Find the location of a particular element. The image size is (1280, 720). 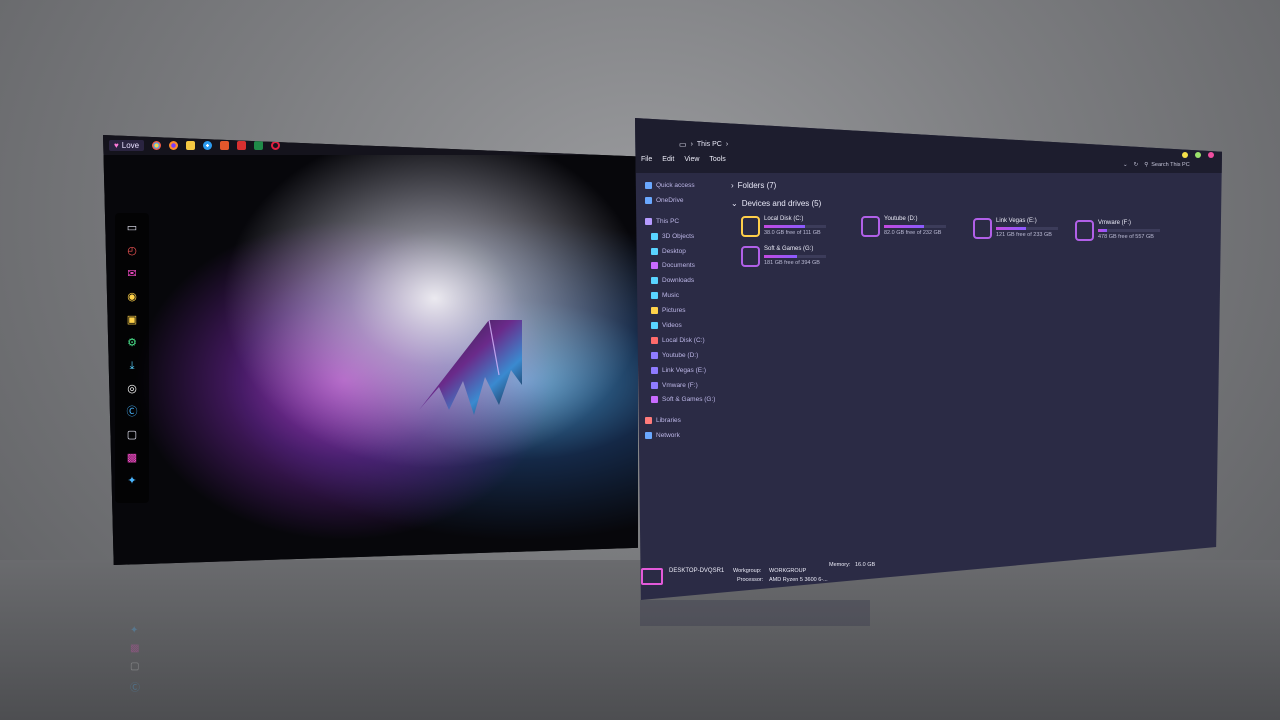

nav-item: Desktop is located at coordinates (690, 251).